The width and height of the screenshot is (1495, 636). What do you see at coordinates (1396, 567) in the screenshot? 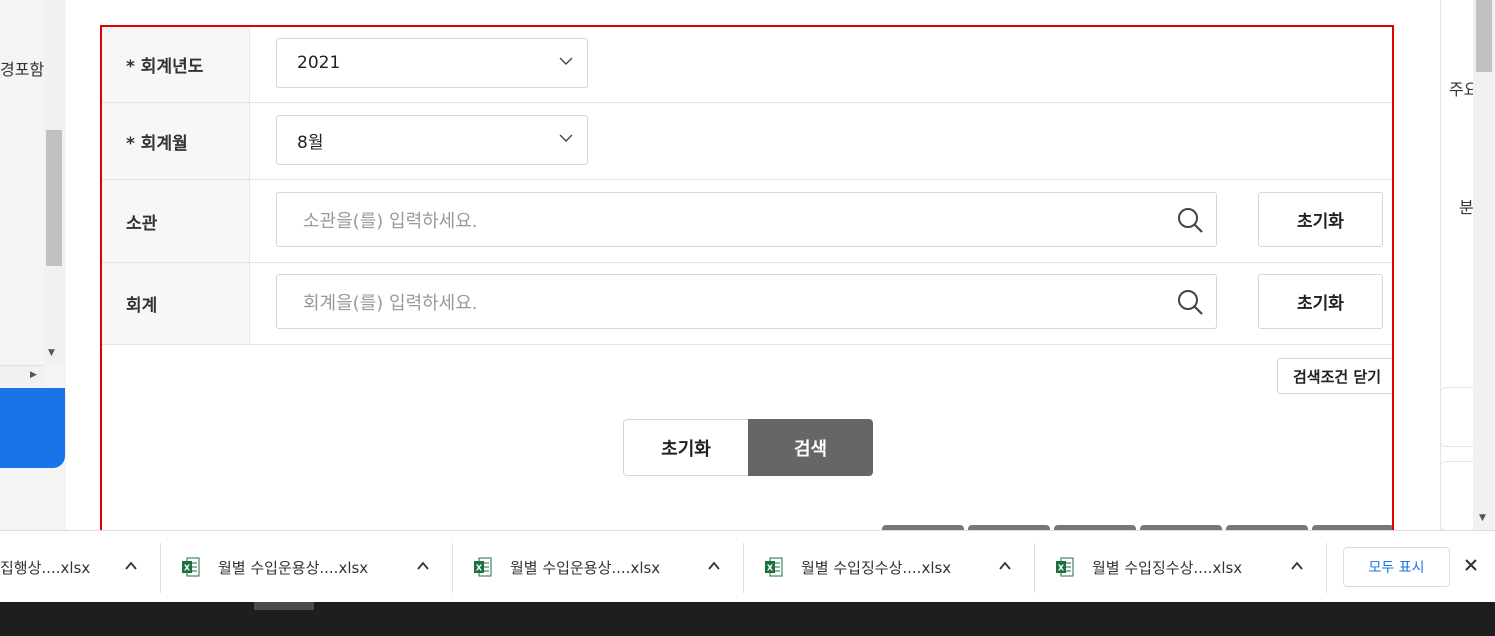
I see `show-all-downloads-button: 모두 표시` at bounding box center [1396, 567].